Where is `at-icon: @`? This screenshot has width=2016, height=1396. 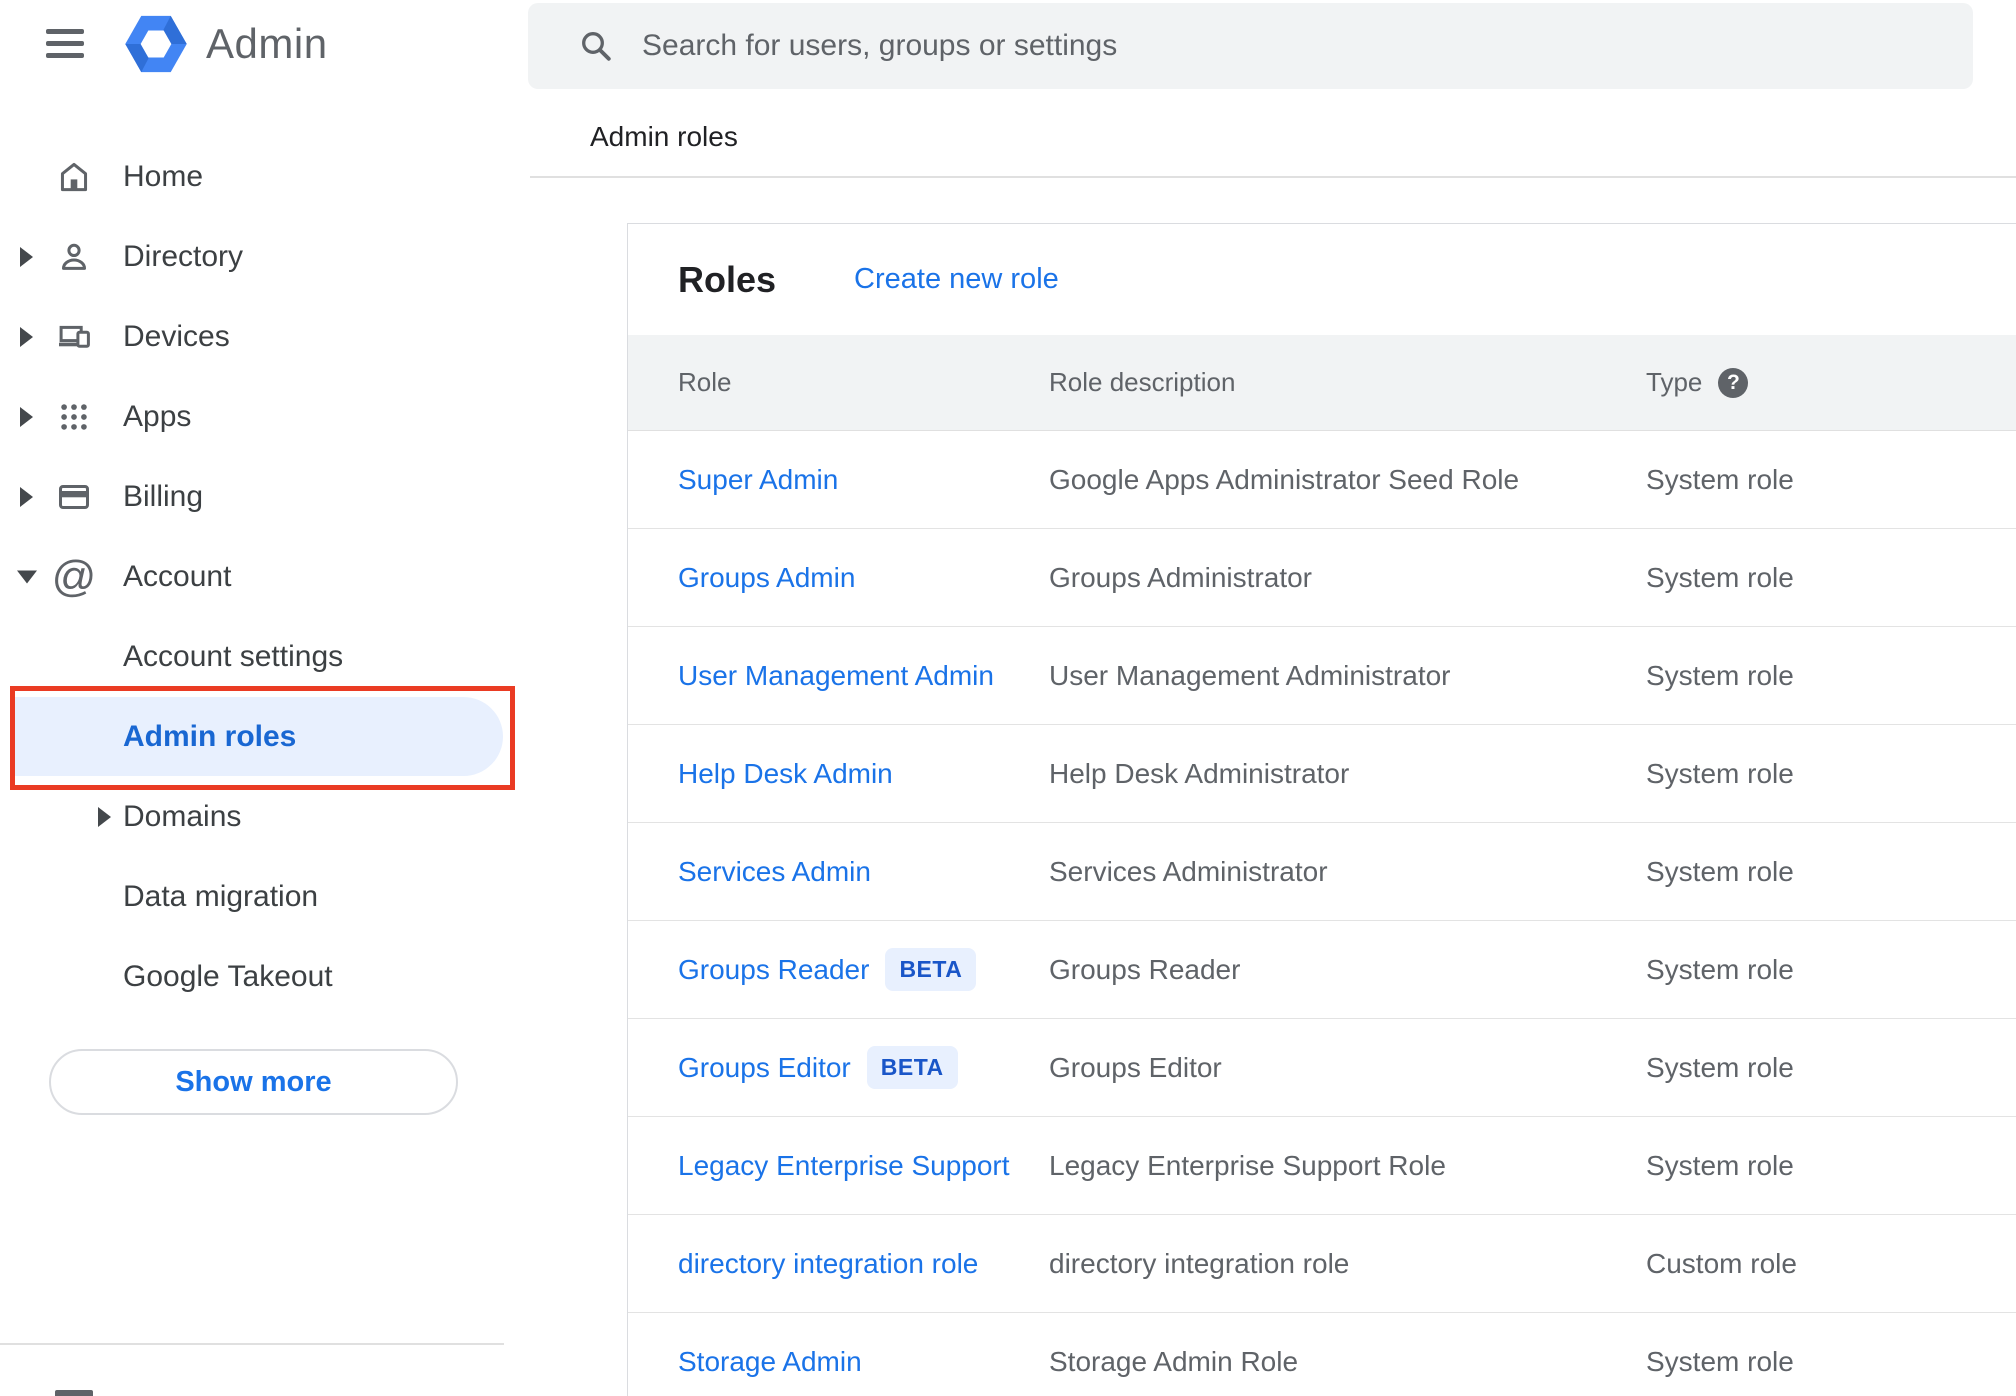
at-icon: @ is located at coordinates (74, 577).